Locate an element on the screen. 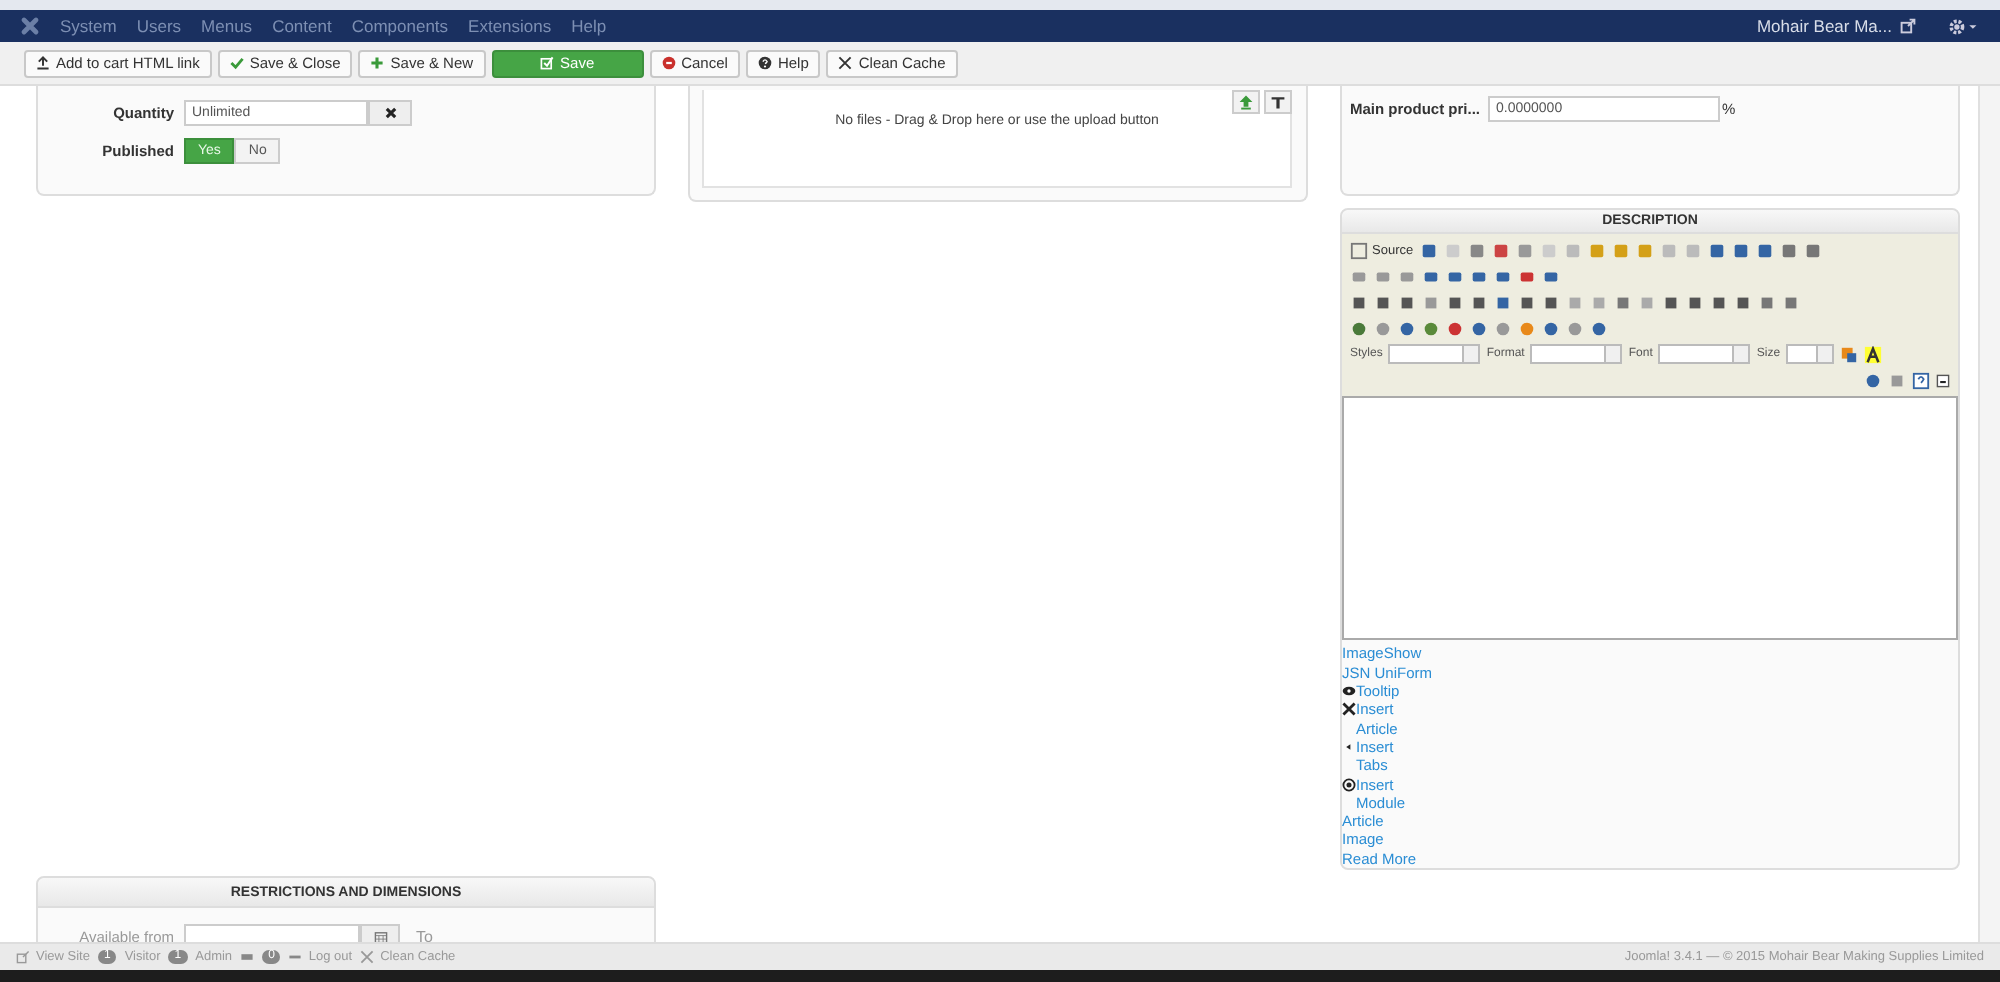  menu-item: System is located at coordinates (88, 26).